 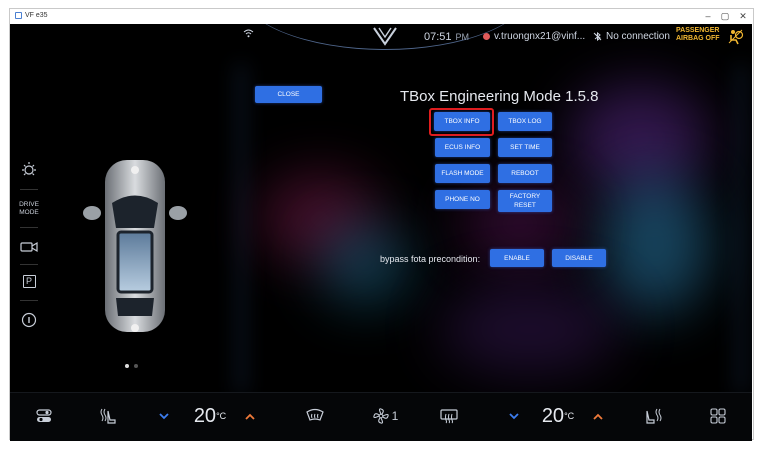 What do you see at coordinates (288, 94) in the screenshot?
I see `close-button: CLOSE` at bounding box center [288, 94].